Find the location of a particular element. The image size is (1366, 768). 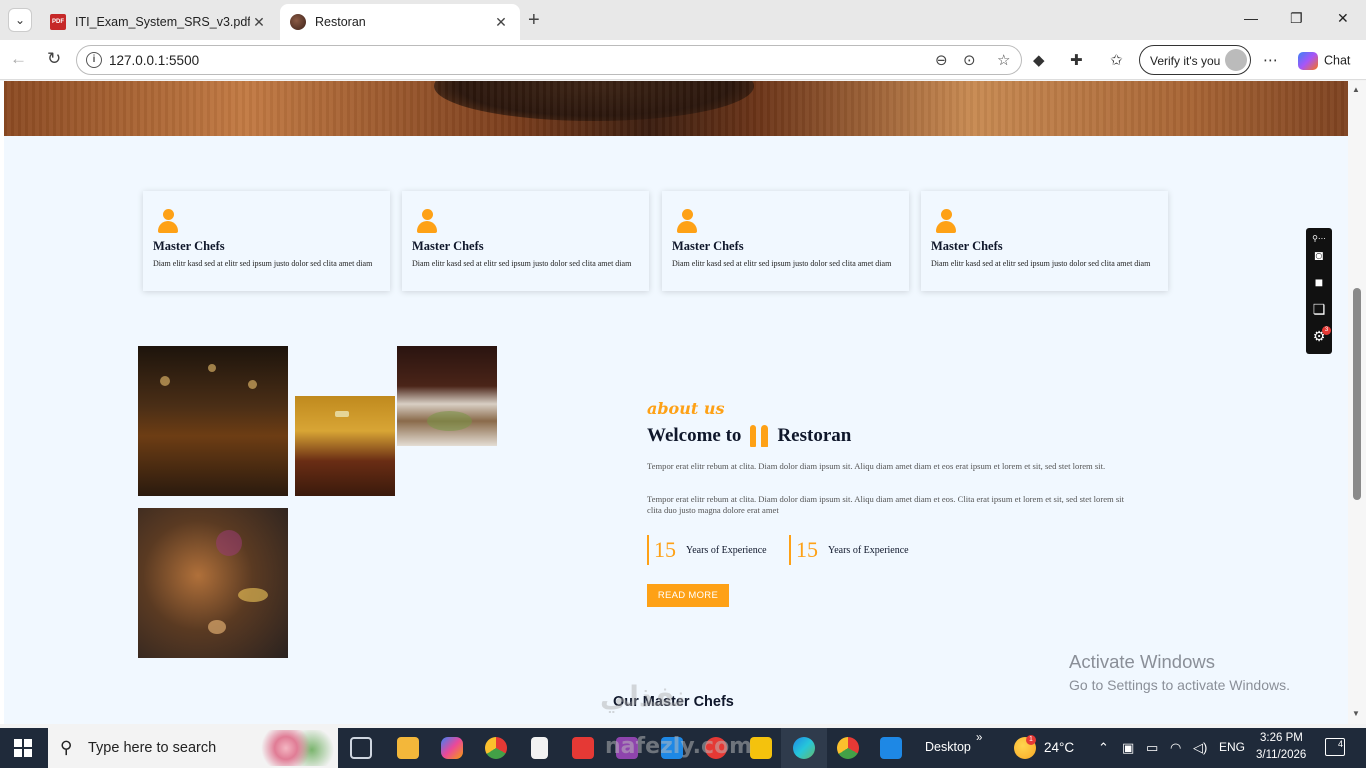

search-highlight-image is located at coordinates (297, 748).